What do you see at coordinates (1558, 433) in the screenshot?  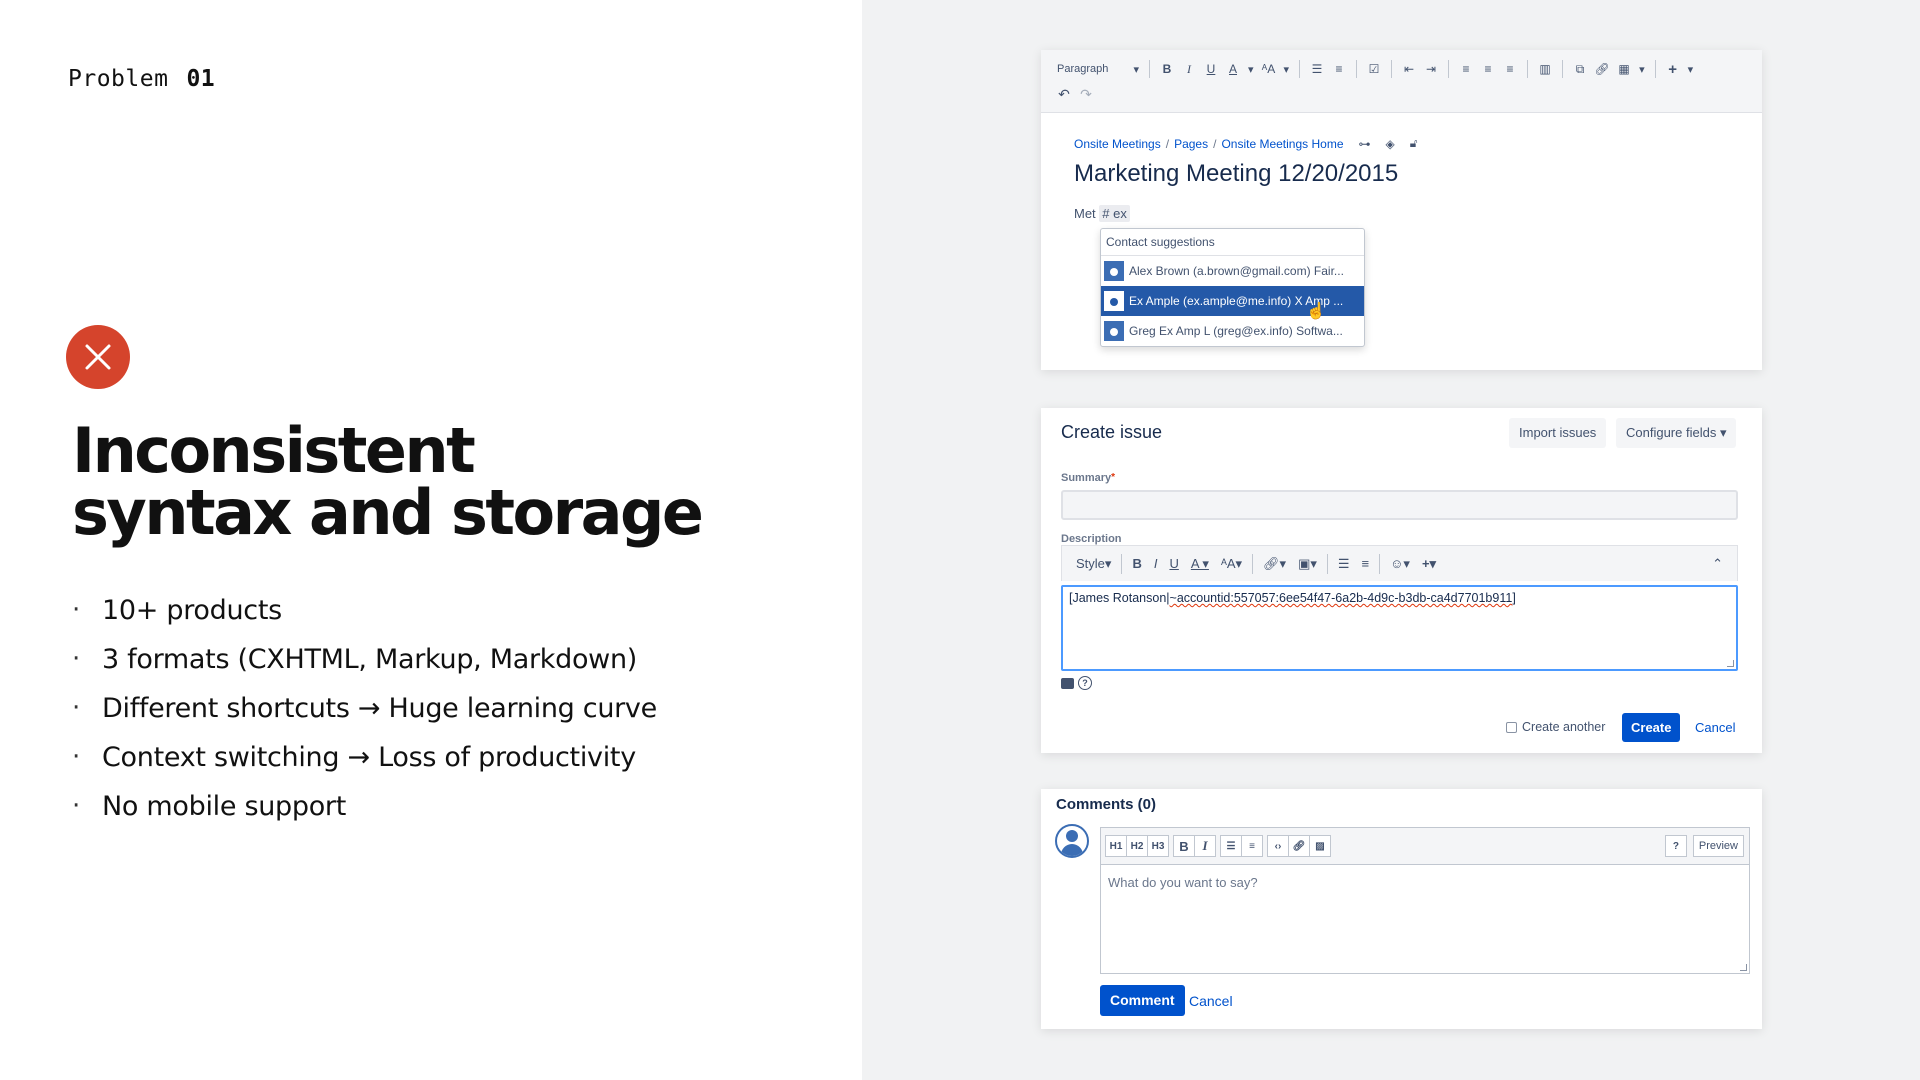 I see `import-issues-button: Import issues` at bounding box center [1558, 433].